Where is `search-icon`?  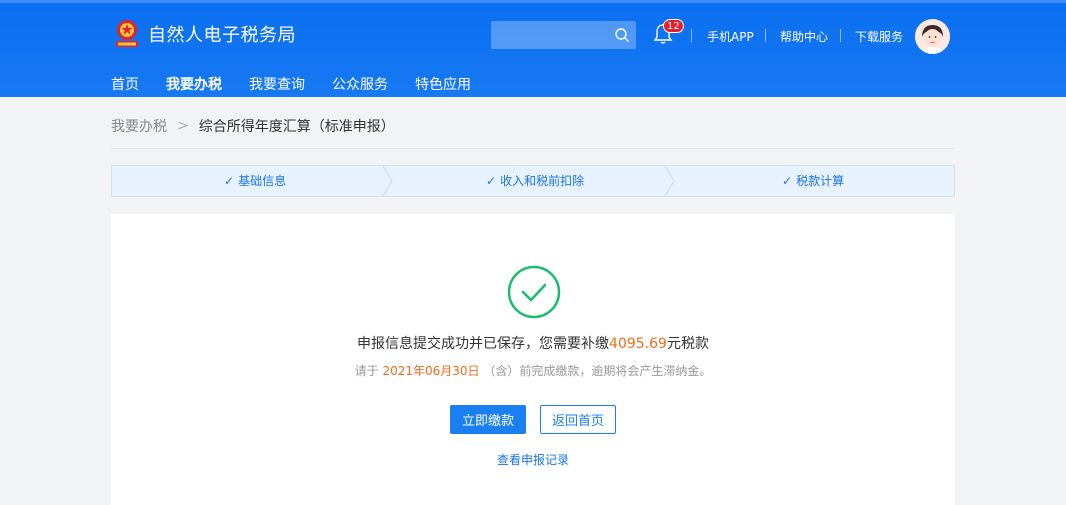
search-icon is located at coordinates (622, 35).